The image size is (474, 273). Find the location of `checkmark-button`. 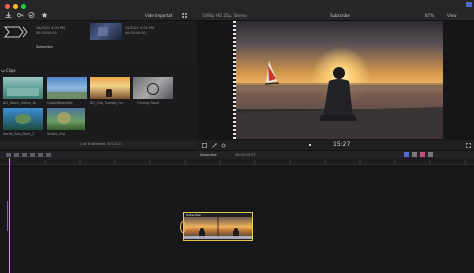

checkmark-button is located at coordinates (31, 15).